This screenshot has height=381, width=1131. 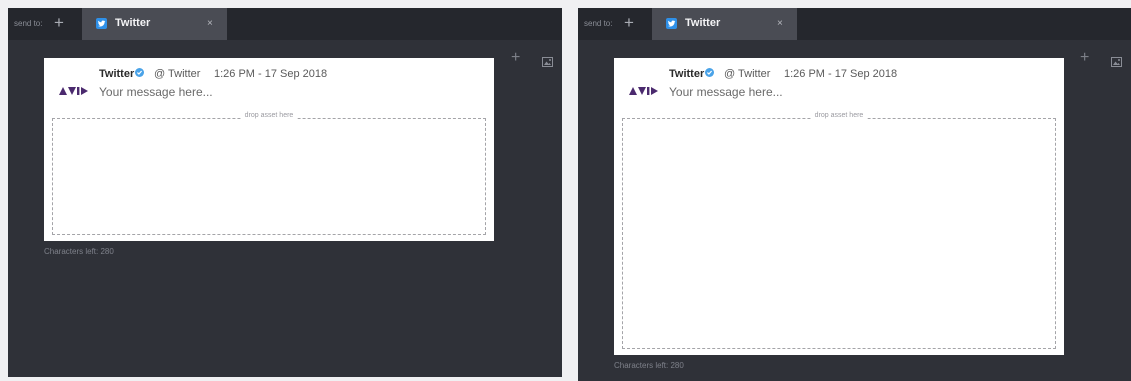 I want to click on asset-drop-zone: drop asset here, so click(x=269, y=173).